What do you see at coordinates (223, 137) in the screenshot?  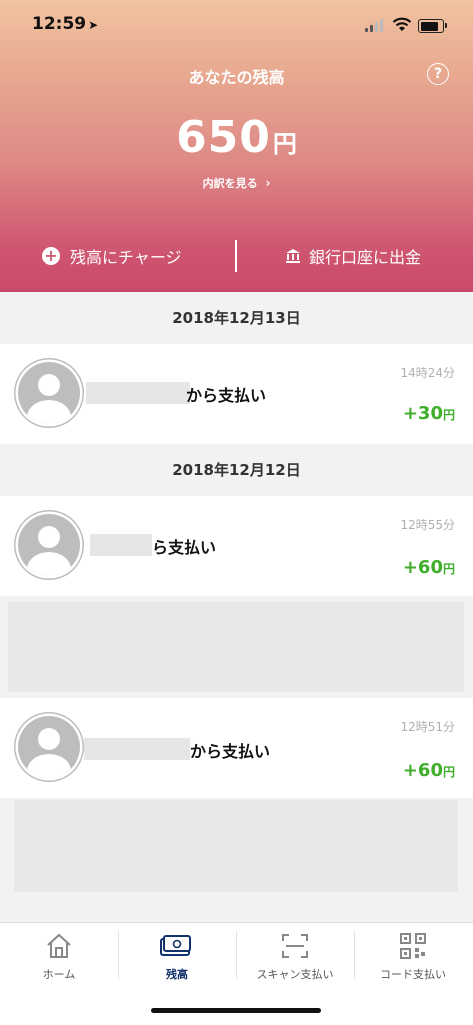 I see `balance-amount: 650` at bounding box center [223, 137].